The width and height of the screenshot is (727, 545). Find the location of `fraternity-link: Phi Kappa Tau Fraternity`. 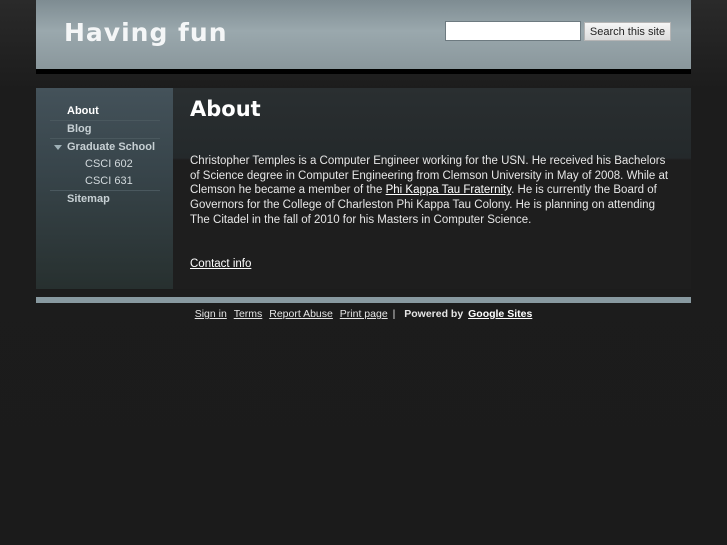

fraternity-link: Phi Kappa Tau Fraternity is located at coordinates (449, 190).